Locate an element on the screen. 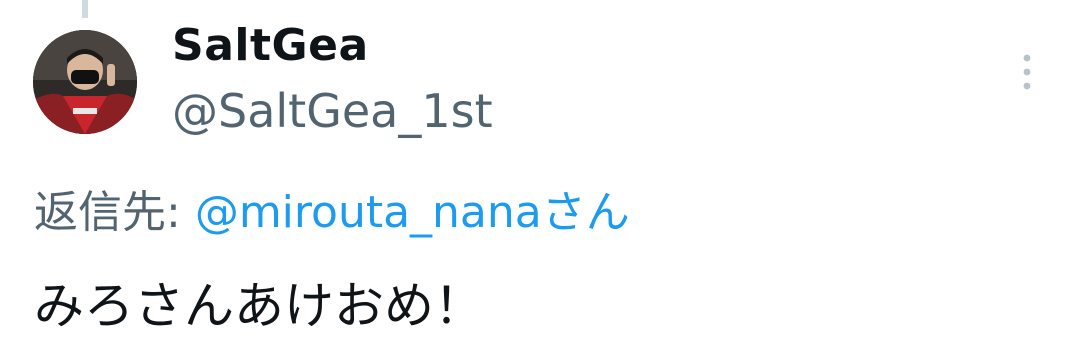 This screenshot has height=360, width=1080. thread-connector-line is located at coordinates (85, 9).